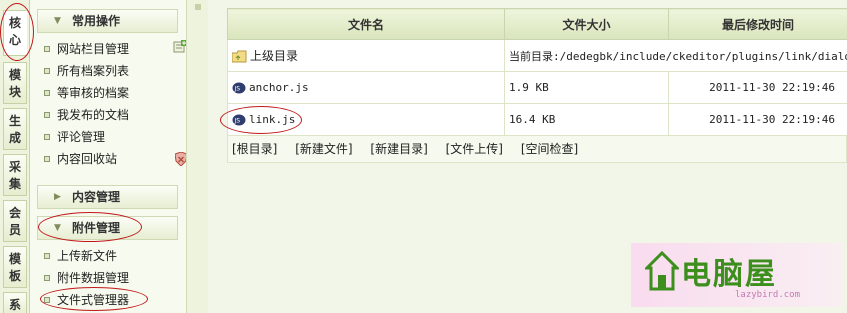 This screenshot has width=847, height=313. I want to click on menu-item-comments: 评论管理, so click(74, 137).